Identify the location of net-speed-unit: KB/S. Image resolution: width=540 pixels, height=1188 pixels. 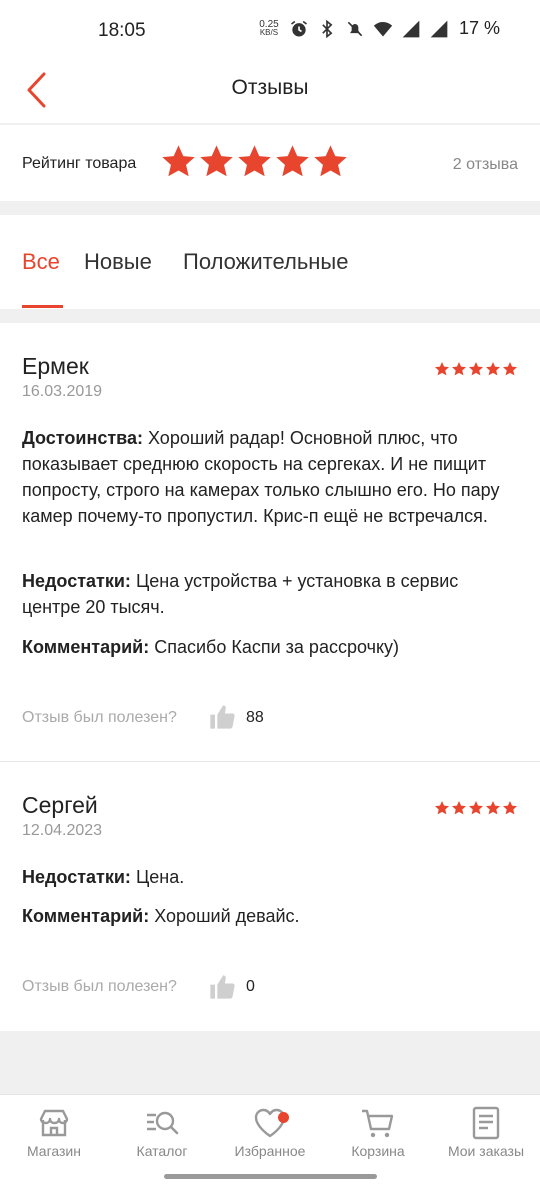
(269, 32).